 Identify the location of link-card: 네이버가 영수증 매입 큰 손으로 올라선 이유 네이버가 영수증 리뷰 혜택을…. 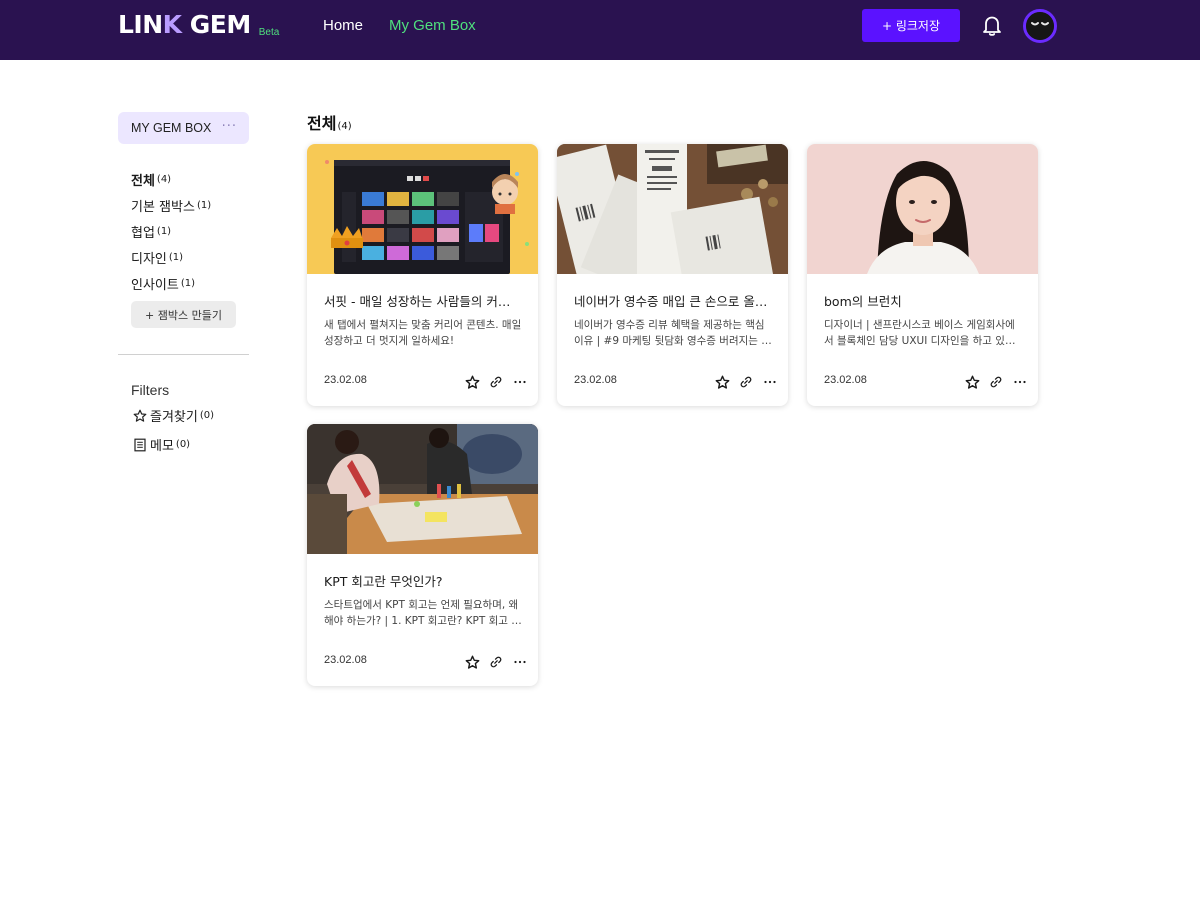
(672, 275).